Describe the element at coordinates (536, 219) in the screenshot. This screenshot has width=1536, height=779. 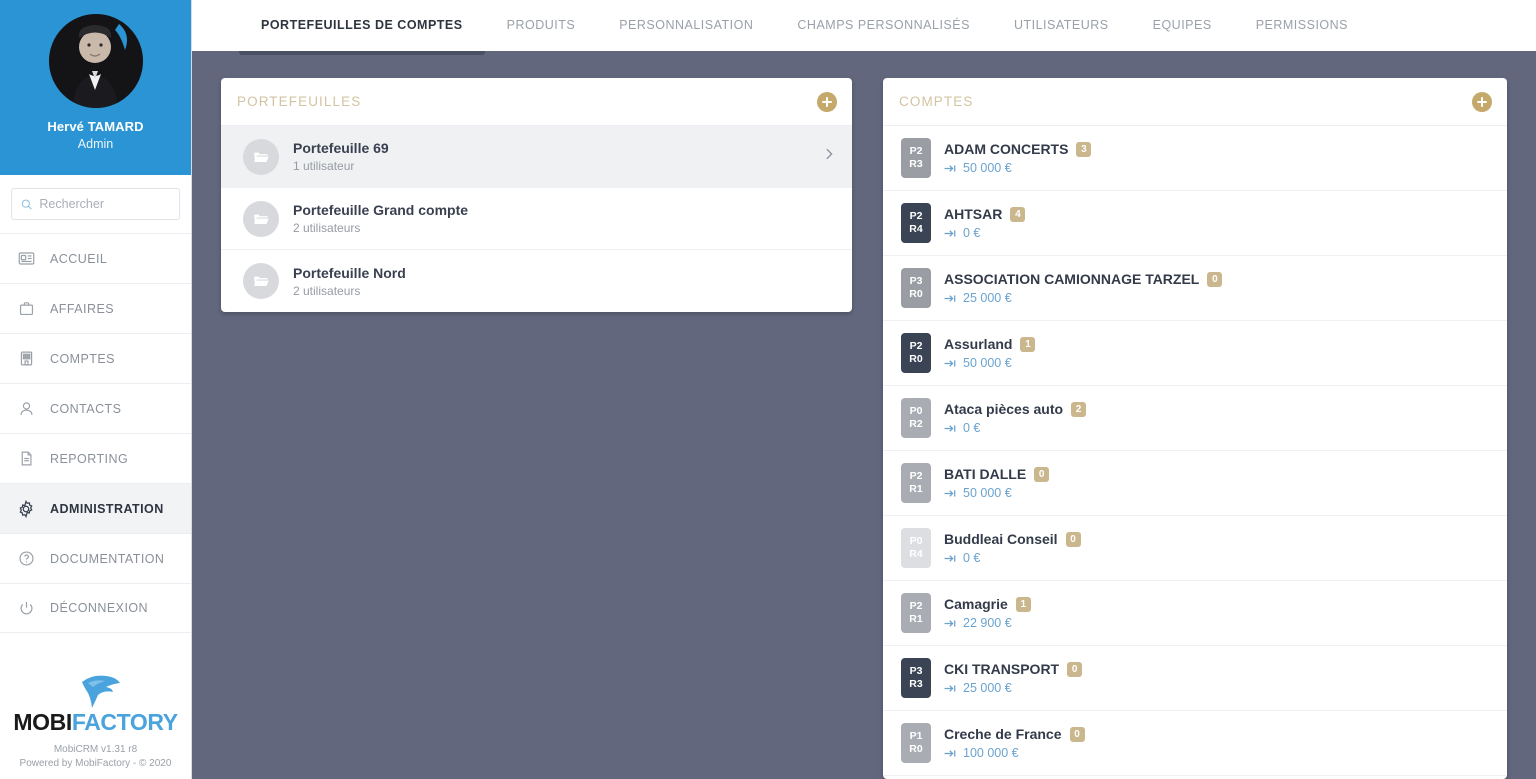
I see `portefeuille-row: Portefeuille Grand compte 2 utilisateurs` at that location.